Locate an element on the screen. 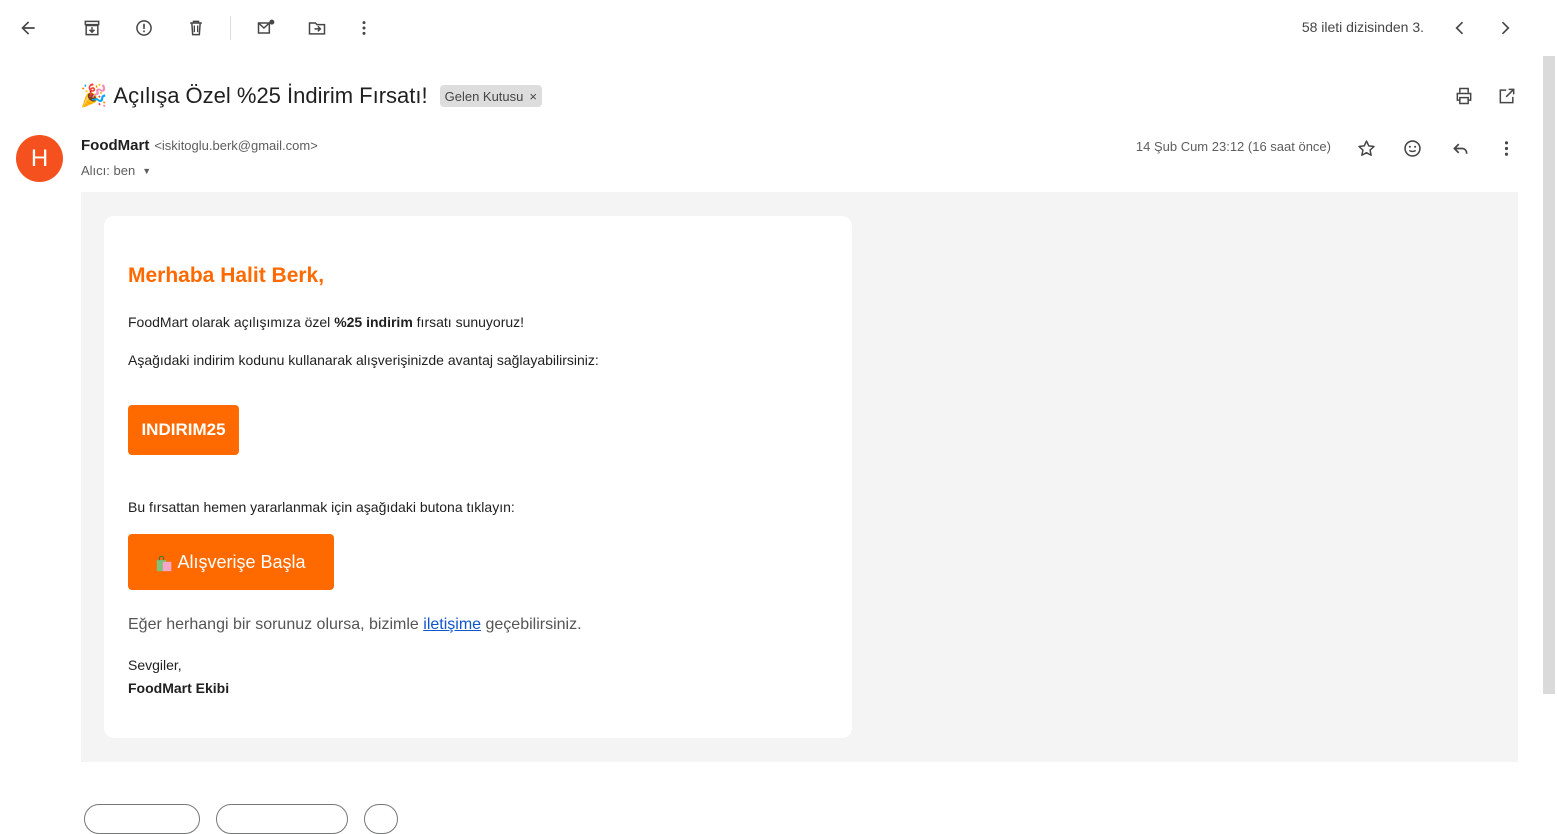  star-icon is located at coordinates (1366, 148).